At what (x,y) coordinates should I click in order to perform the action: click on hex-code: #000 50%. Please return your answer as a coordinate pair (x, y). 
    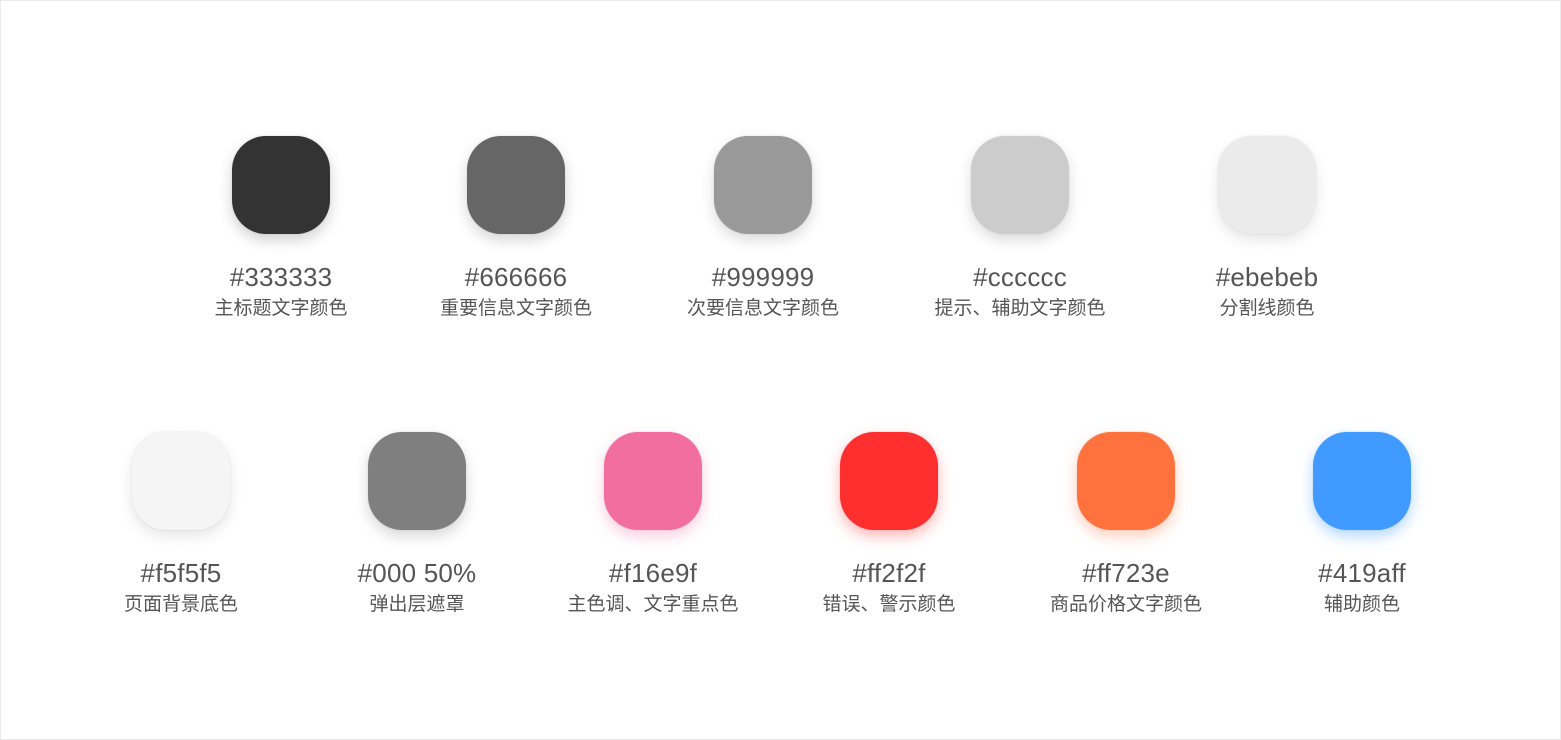
    Looking at the image, I should click on (417, 573).